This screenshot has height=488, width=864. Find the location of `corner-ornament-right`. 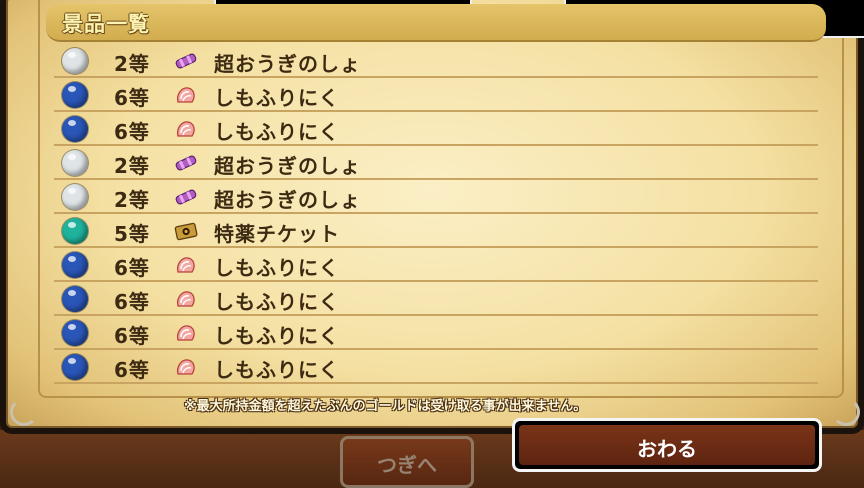

corner-ornament-right is located at coordinates (846, 412).